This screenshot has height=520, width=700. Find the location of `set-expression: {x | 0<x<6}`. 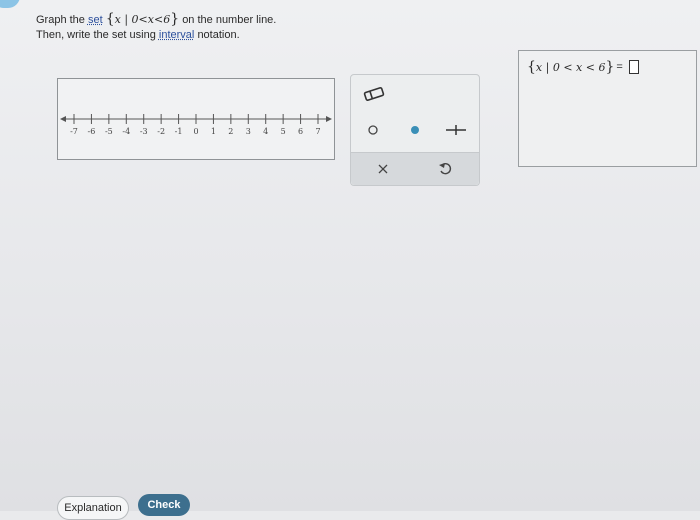

set-expression: {x | 0<x<6} is located at coordinates (142, 19).